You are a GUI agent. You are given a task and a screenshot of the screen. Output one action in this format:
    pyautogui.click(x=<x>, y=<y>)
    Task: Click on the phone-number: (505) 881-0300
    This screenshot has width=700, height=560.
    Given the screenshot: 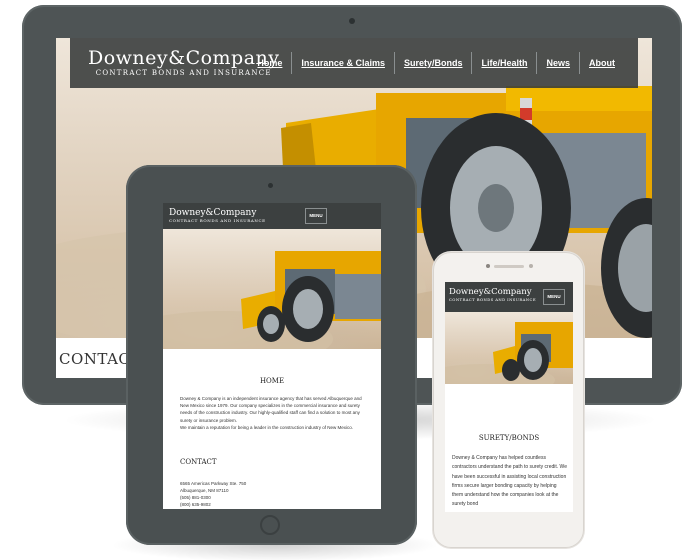 What is the action you would take?
    pyautogui.click(x=213, y=497)
    